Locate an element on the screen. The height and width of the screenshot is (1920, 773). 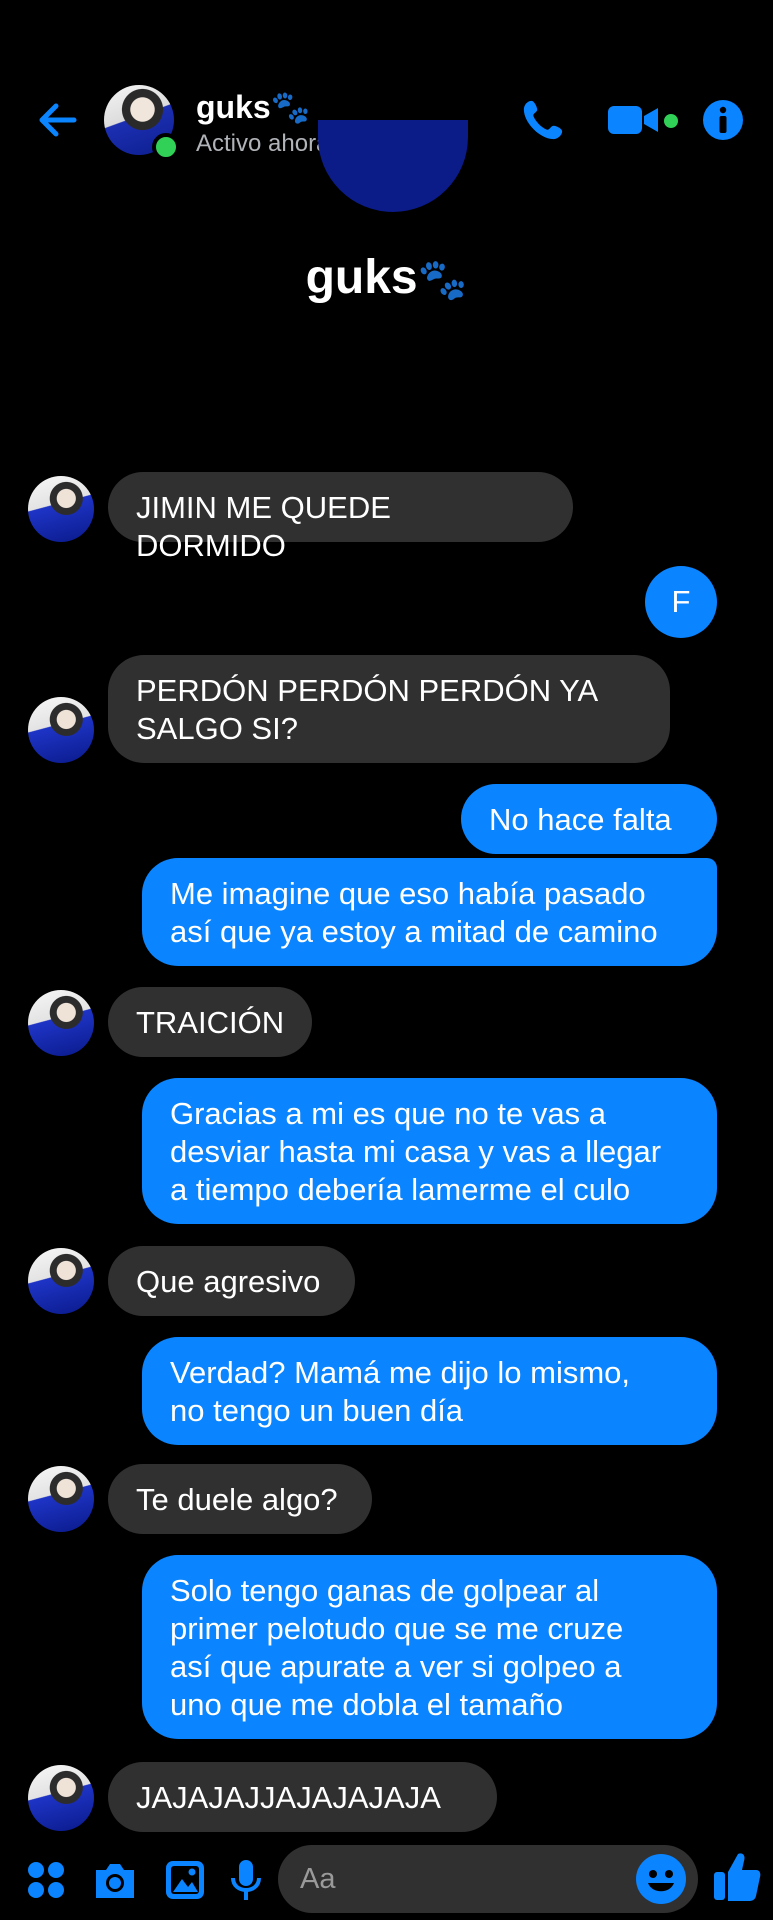
paw-emoji: 🐾 is located at coordinates (442, 280).